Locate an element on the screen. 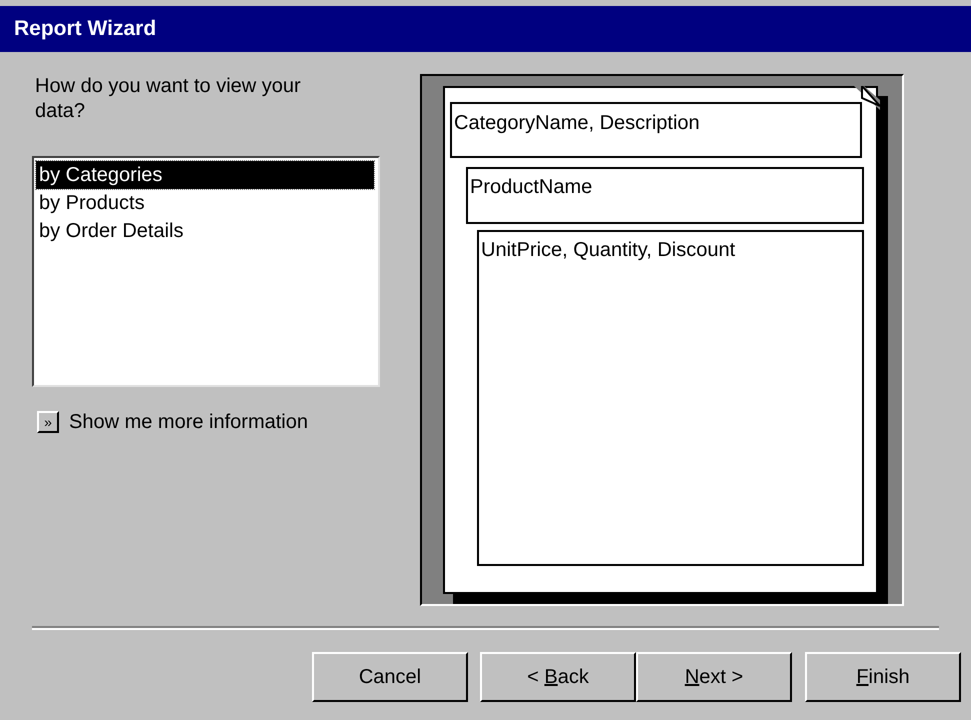 The width and height of the screenshot is (971, 720). window-title: Report Wizard is located at coordinates (85, 29).